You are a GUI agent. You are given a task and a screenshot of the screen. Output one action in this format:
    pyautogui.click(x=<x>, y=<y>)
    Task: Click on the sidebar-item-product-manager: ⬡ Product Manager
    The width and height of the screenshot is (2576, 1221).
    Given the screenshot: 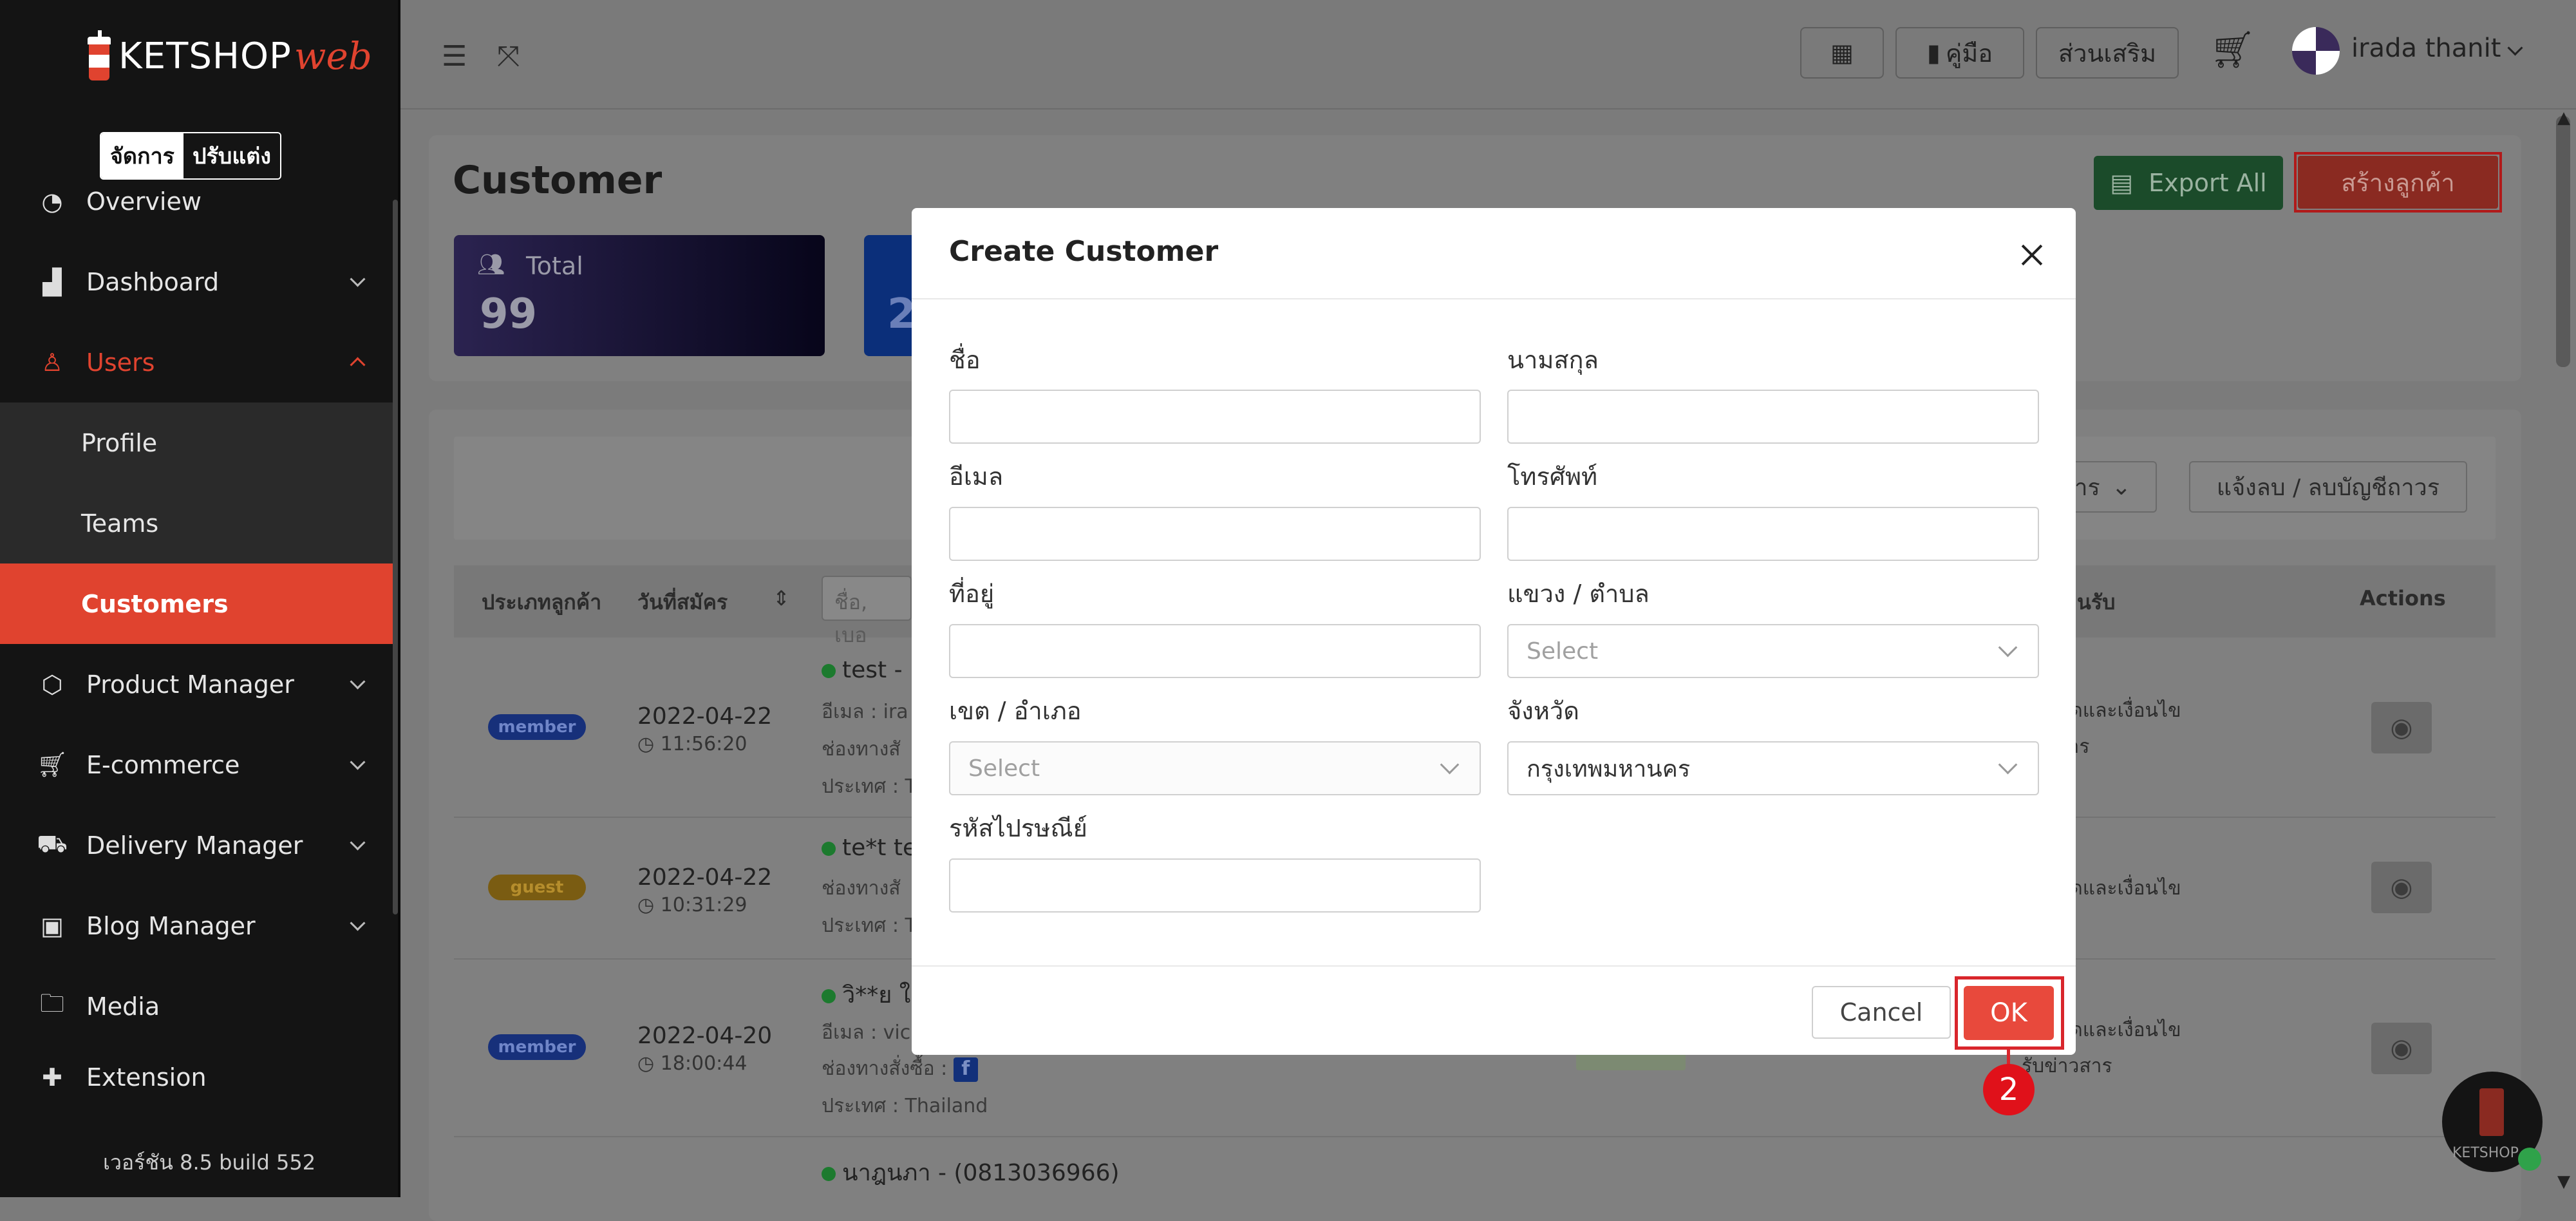 What is the action you would take?
    pyautogui.click(x=197, y=684)
    